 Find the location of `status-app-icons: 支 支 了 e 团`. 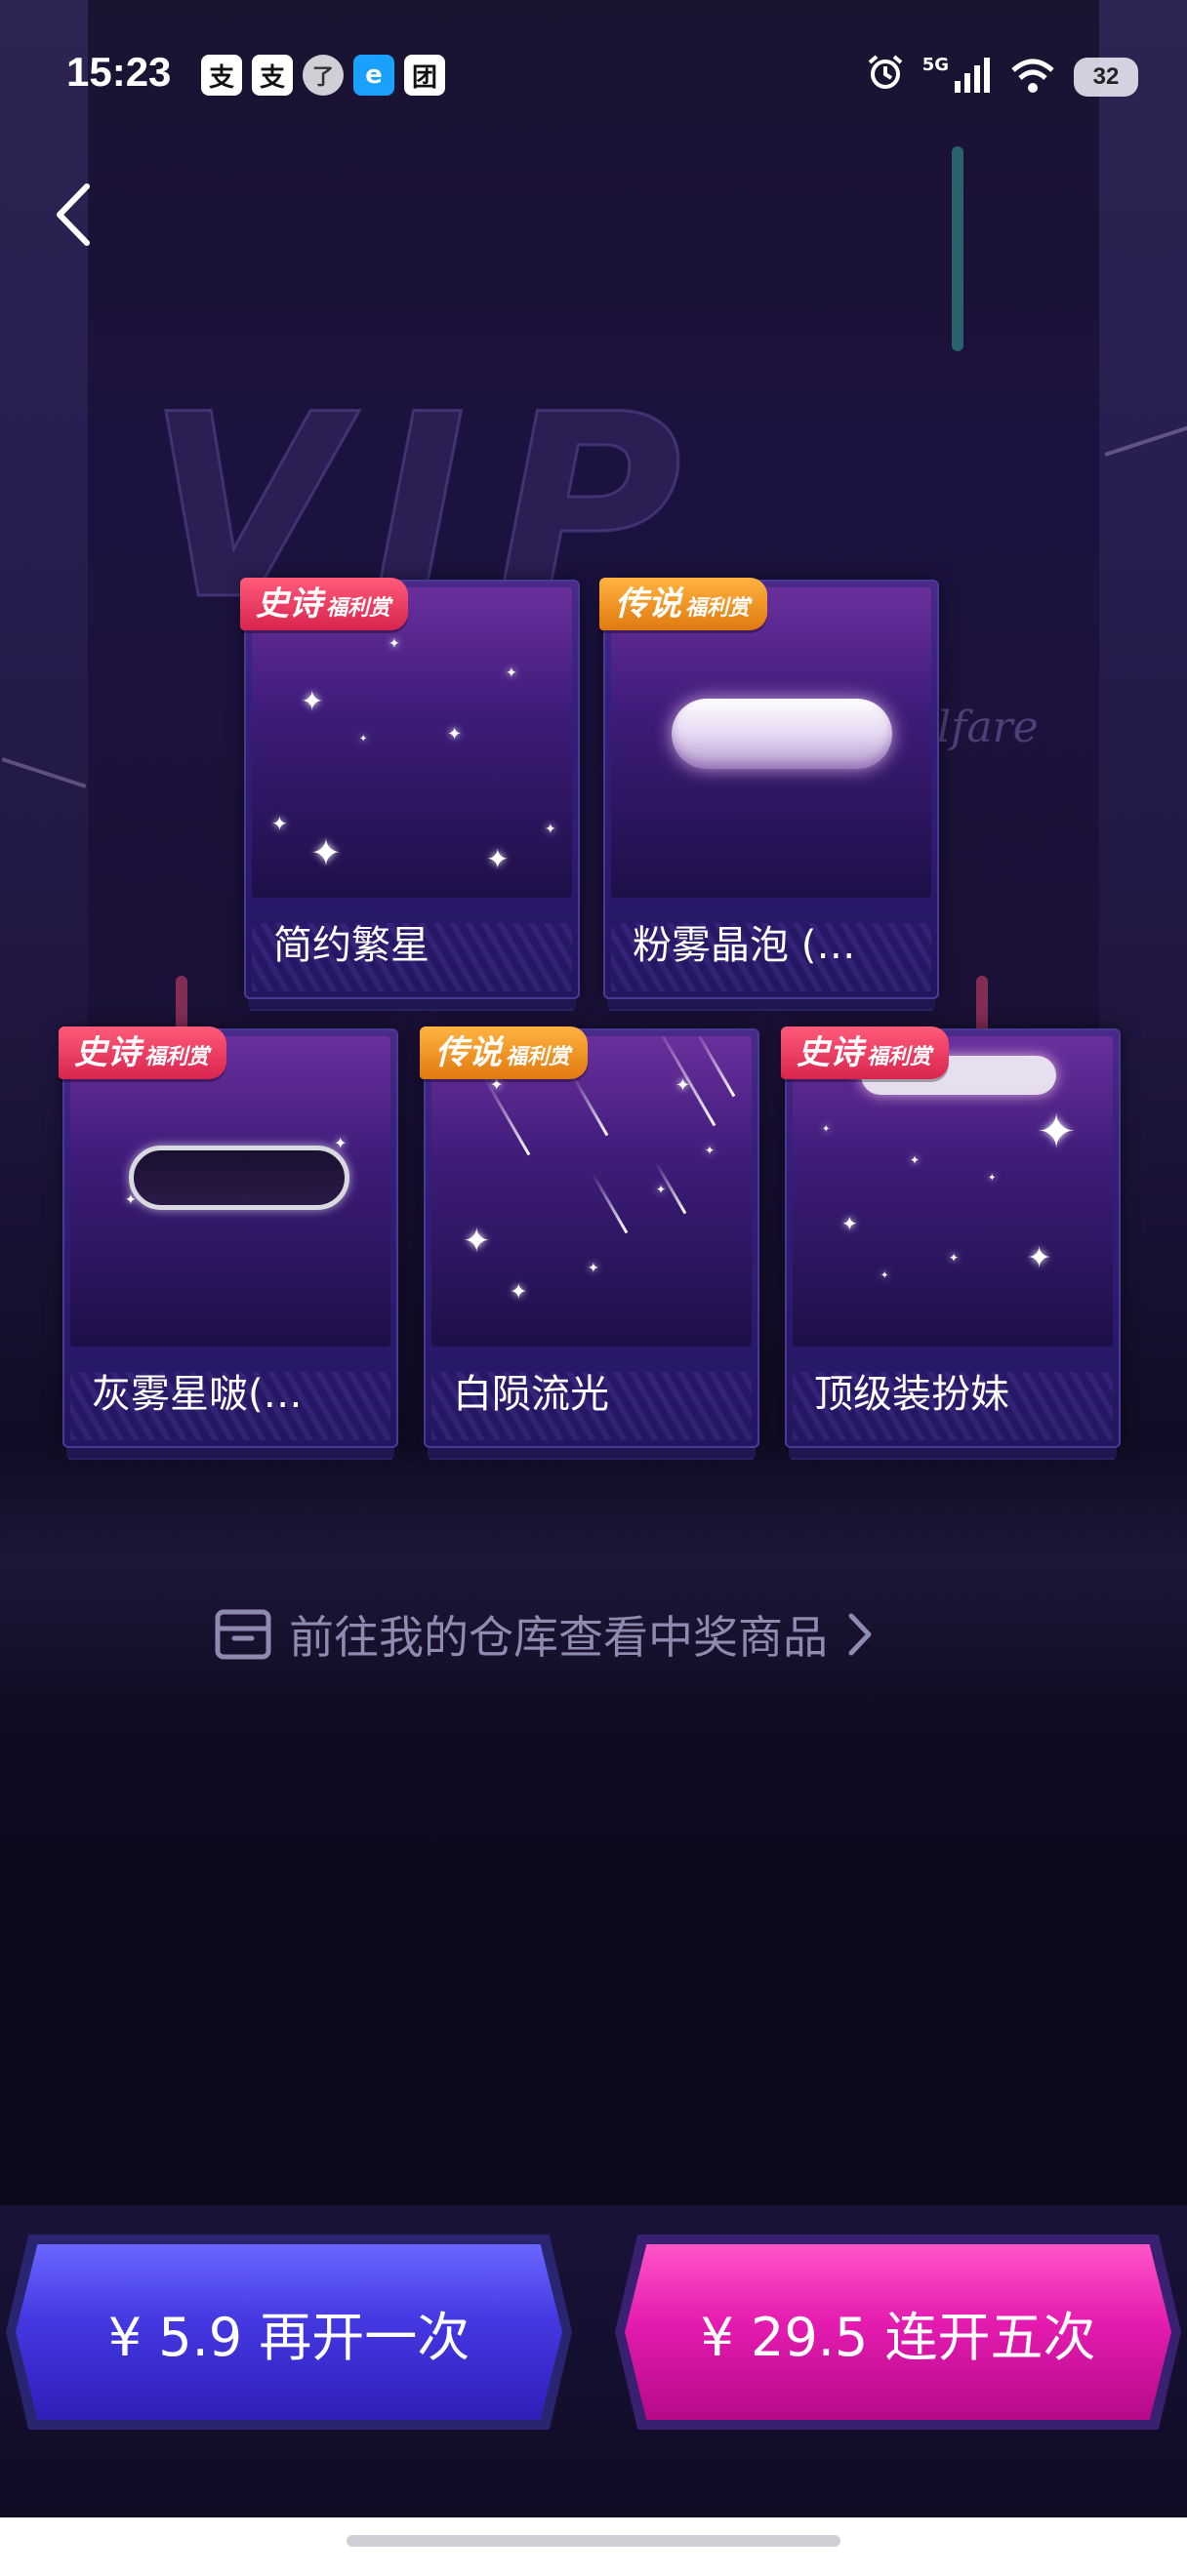

status-app-icons: 支 支 了 e 团 is located at coordinates (323, 75).